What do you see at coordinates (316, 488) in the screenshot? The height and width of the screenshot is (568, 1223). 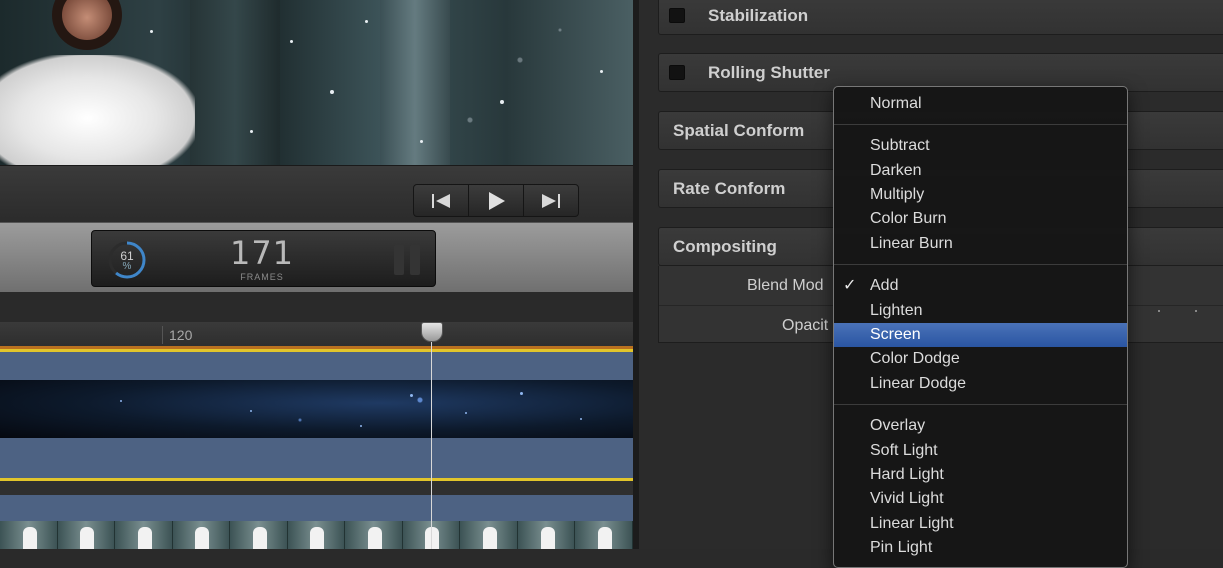 I see `track-gap` at bounding box center [316, 488].